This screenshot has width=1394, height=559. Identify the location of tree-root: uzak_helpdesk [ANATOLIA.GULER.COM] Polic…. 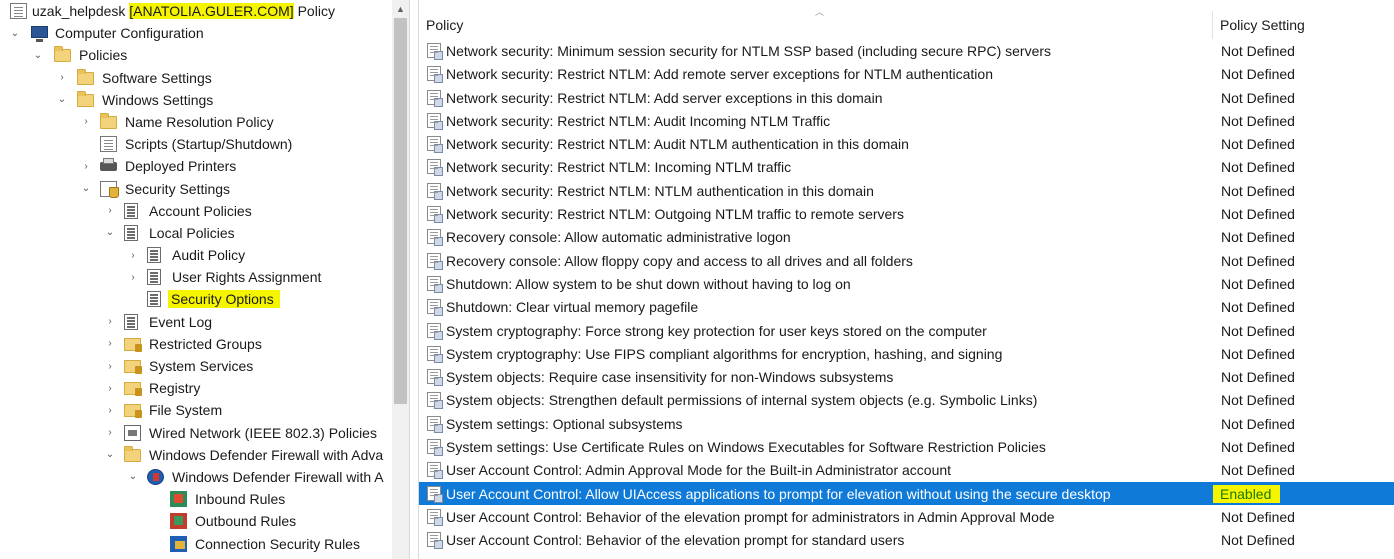
(196, 11).